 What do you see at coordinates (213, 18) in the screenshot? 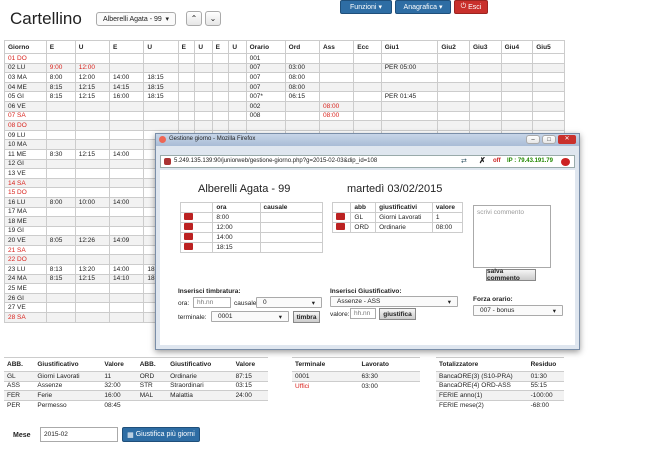
I see `next-button: ⌄` at bounding box center [213, 18].